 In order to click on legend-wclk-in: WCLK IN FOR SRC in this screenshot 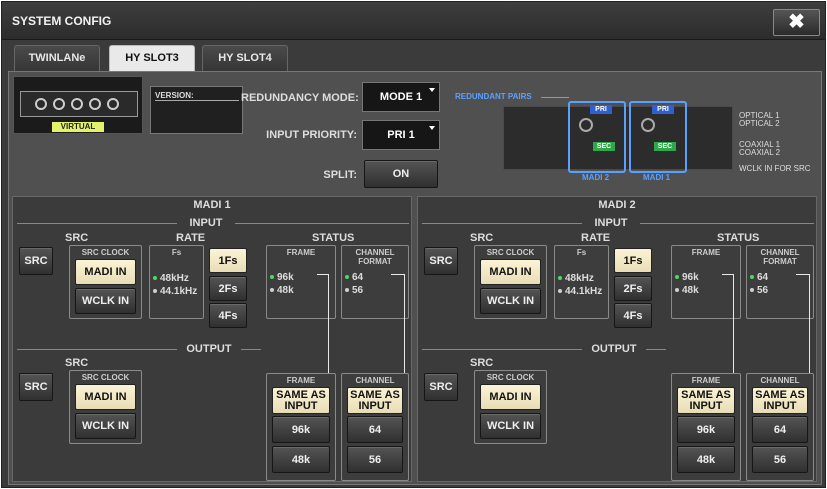, I will do `click(775, 168)`.